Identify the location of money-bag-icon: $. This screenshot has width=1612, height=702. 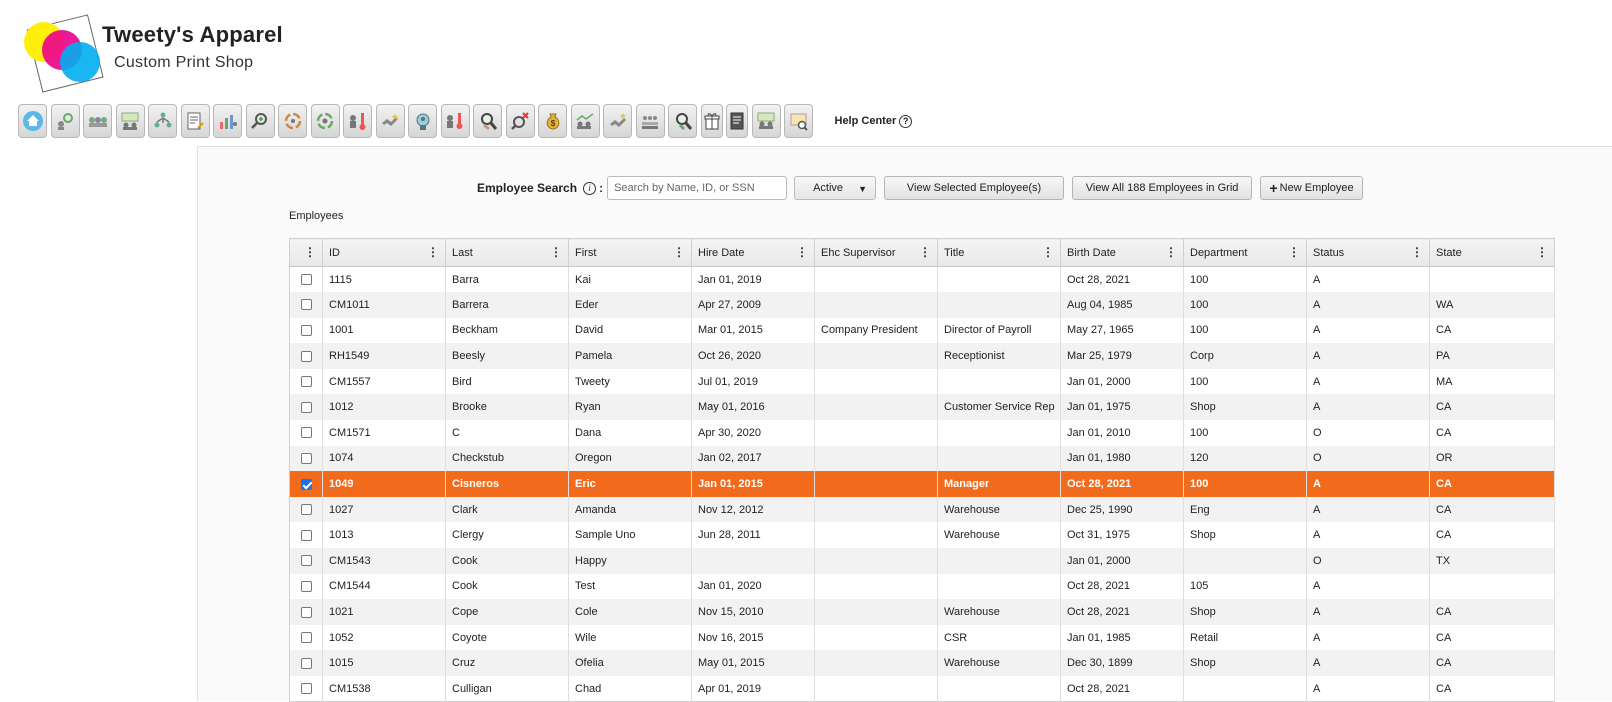
(552, 121).